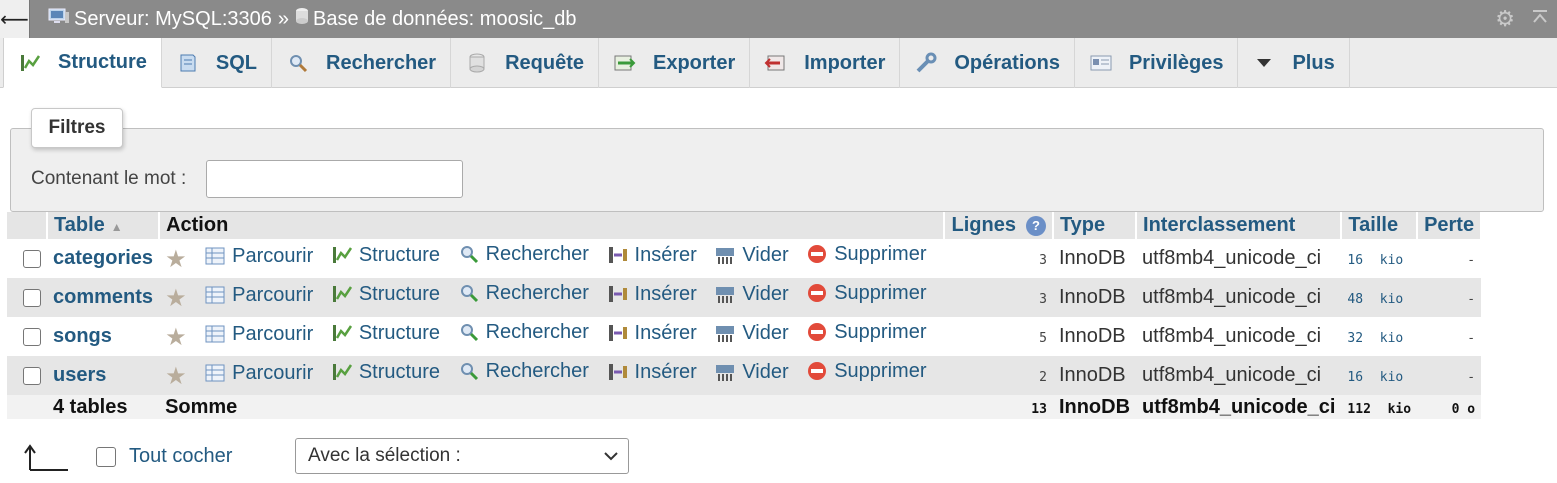 This screenshot has width=1557, height=483. Describe the element at coordinates (188, 63) in the screenshot. I see `sql-icon` at that location.